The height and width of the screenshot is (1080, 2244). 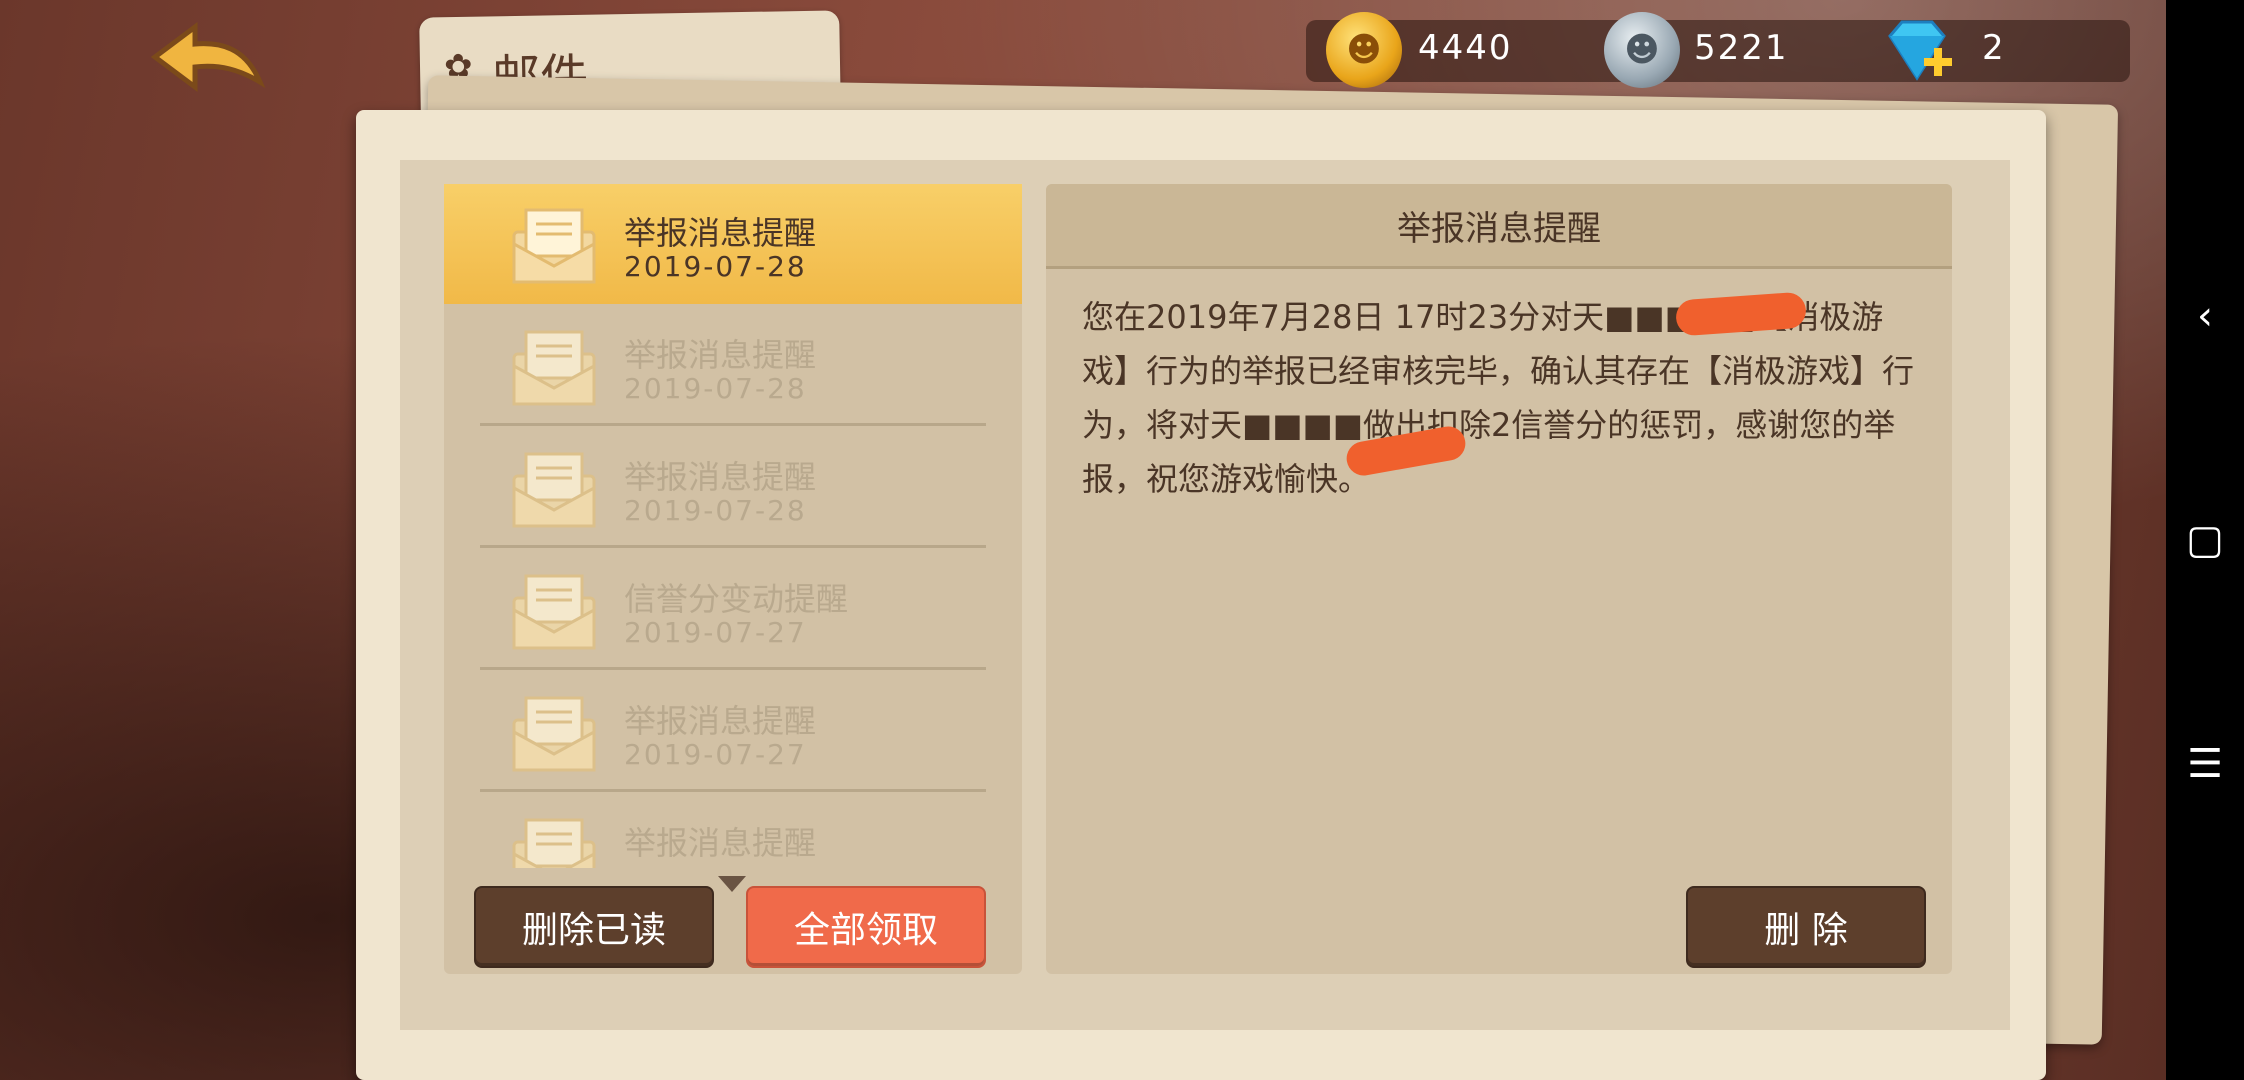 What do you see at coordinates (1994, 48) in the screenshot?
I see `gem-amount: 2` at bounding box center [1994, 48].